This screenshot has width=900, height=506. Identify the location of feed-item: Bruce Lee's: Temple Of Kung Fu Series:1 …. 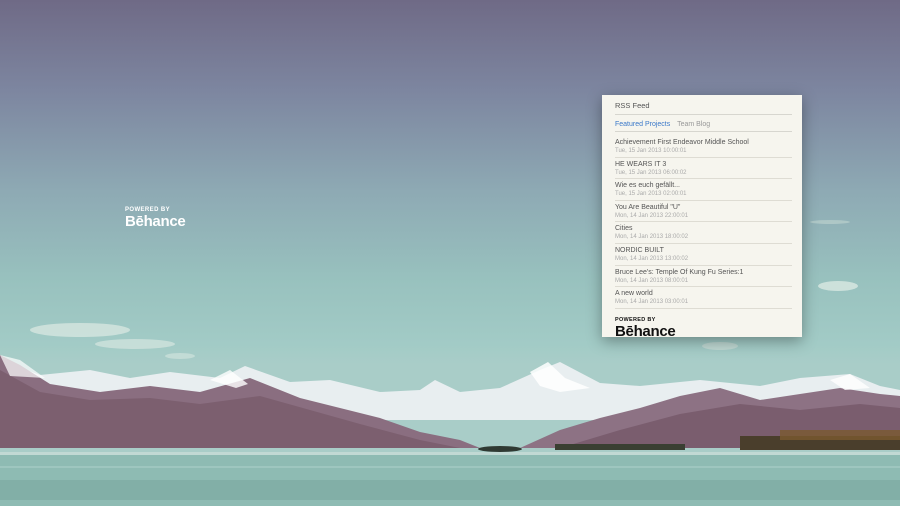
(703, 277).